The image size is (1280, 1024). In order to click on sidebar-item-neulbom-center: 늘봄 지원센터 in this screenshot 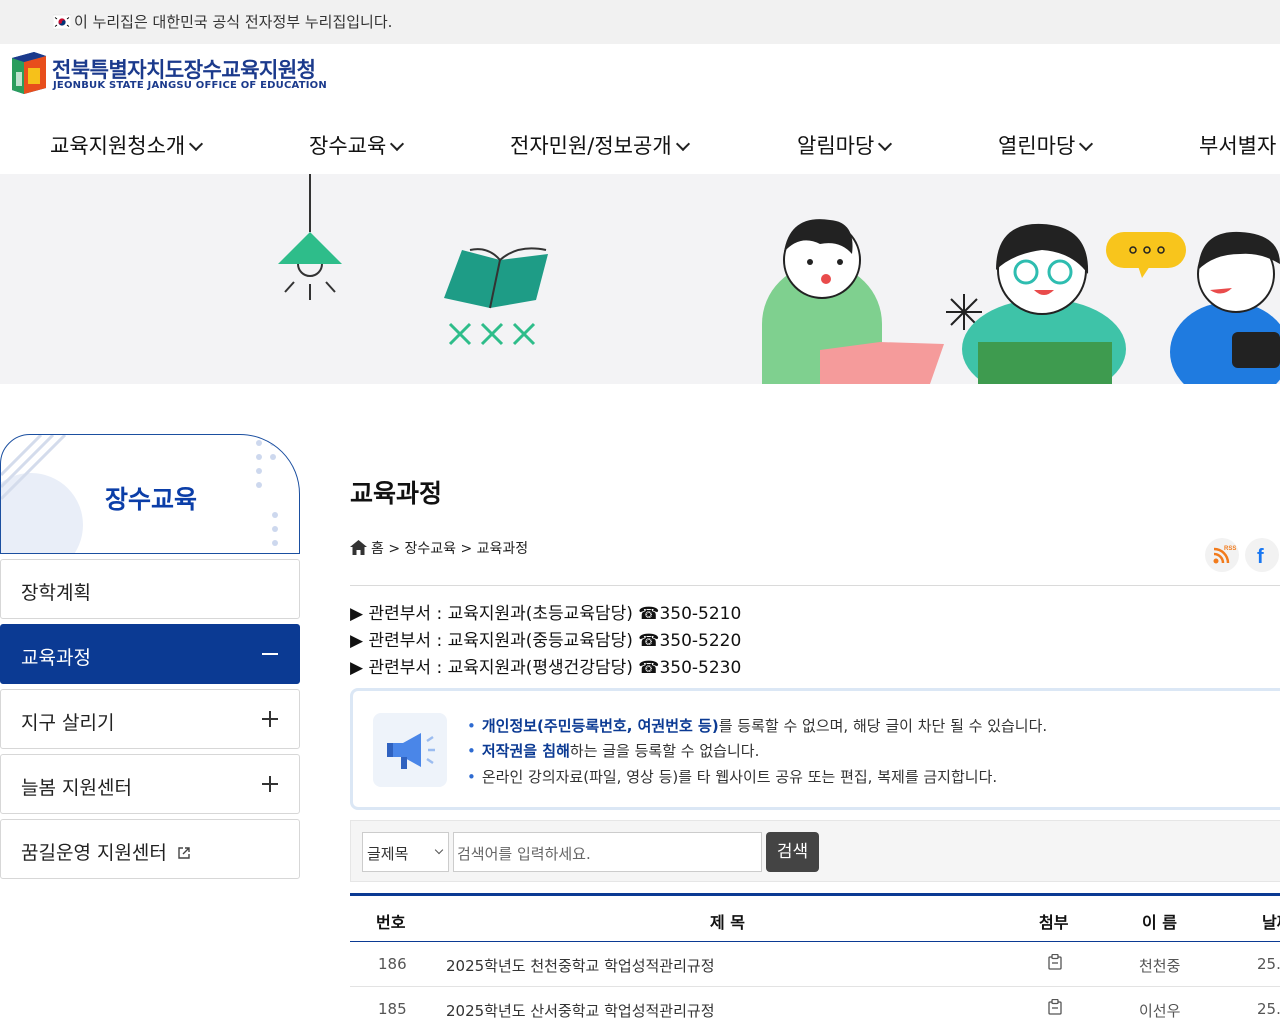, I will do `click(150, 784)`.